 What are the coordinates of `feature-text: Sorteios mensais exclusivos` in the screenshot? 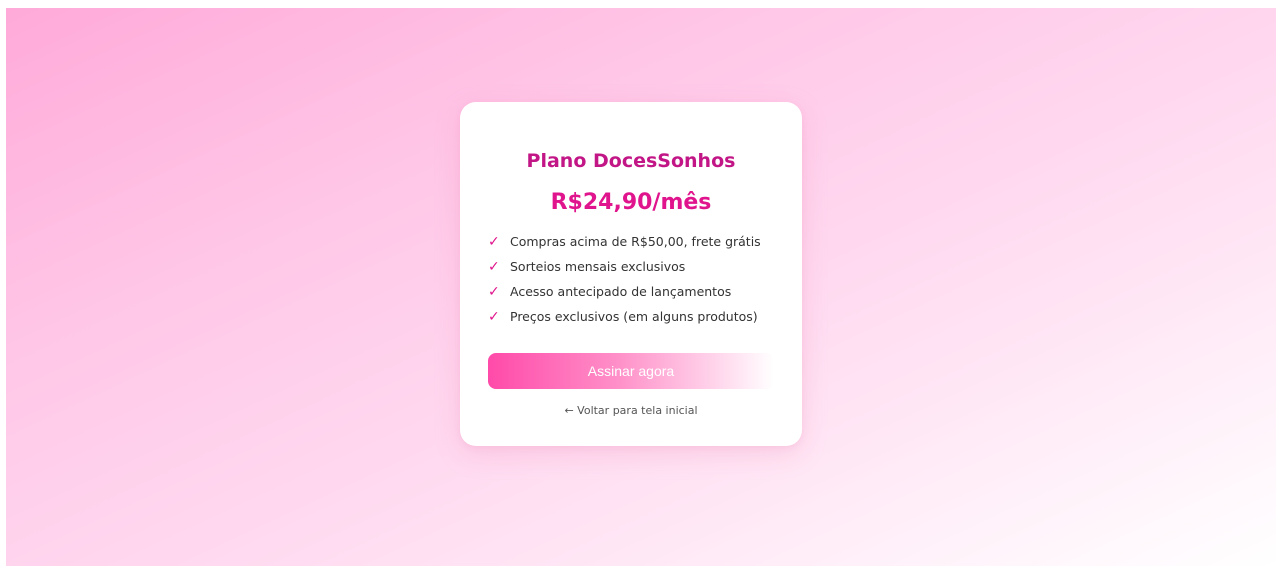 It's located at (598, 266).